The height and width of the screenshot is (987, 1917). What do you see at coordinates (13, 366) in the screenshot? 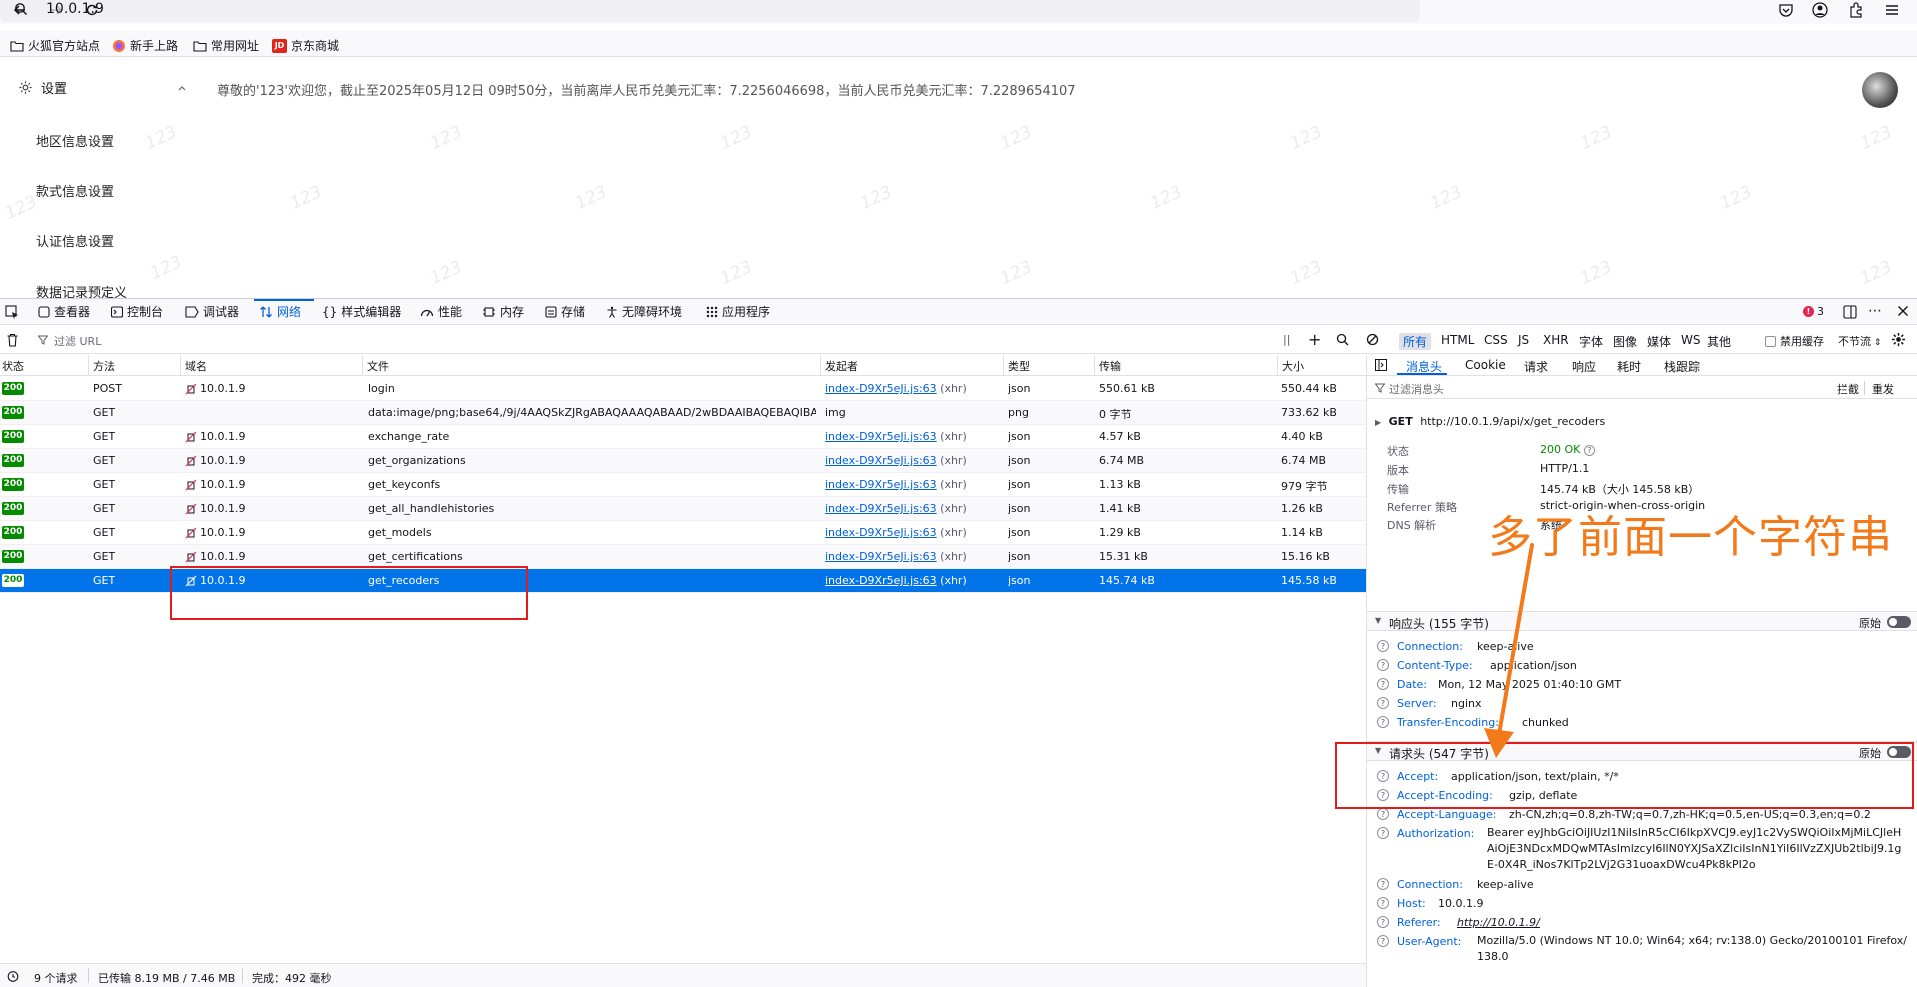
I see `col-status: 状态` at bounding box center [13, 366].